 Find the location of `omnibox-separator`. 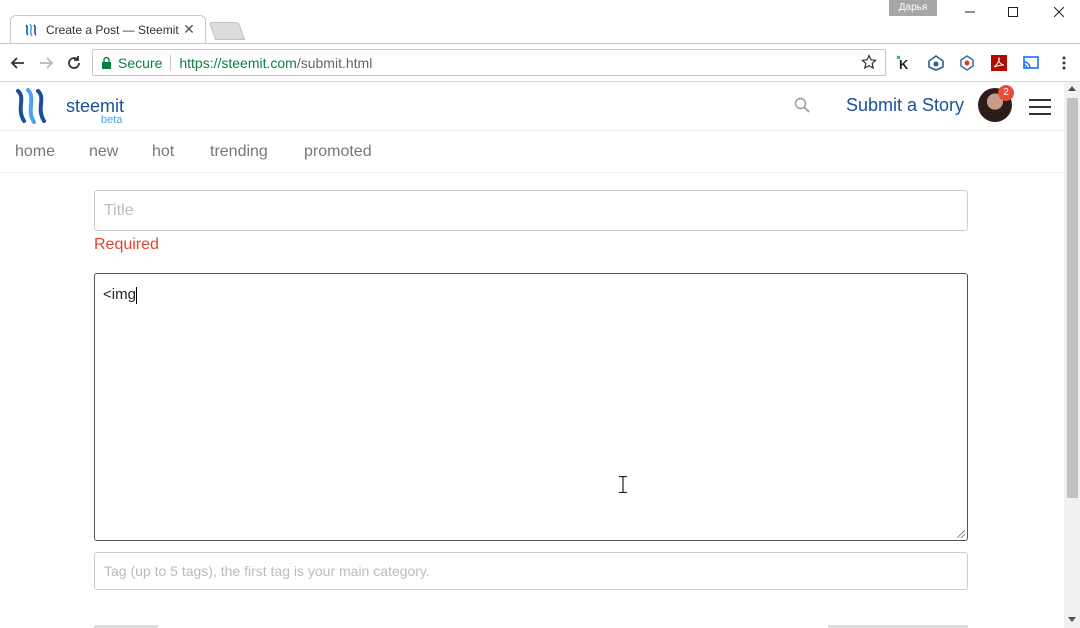

omnibox-separator is located at coordinates (171, 62).